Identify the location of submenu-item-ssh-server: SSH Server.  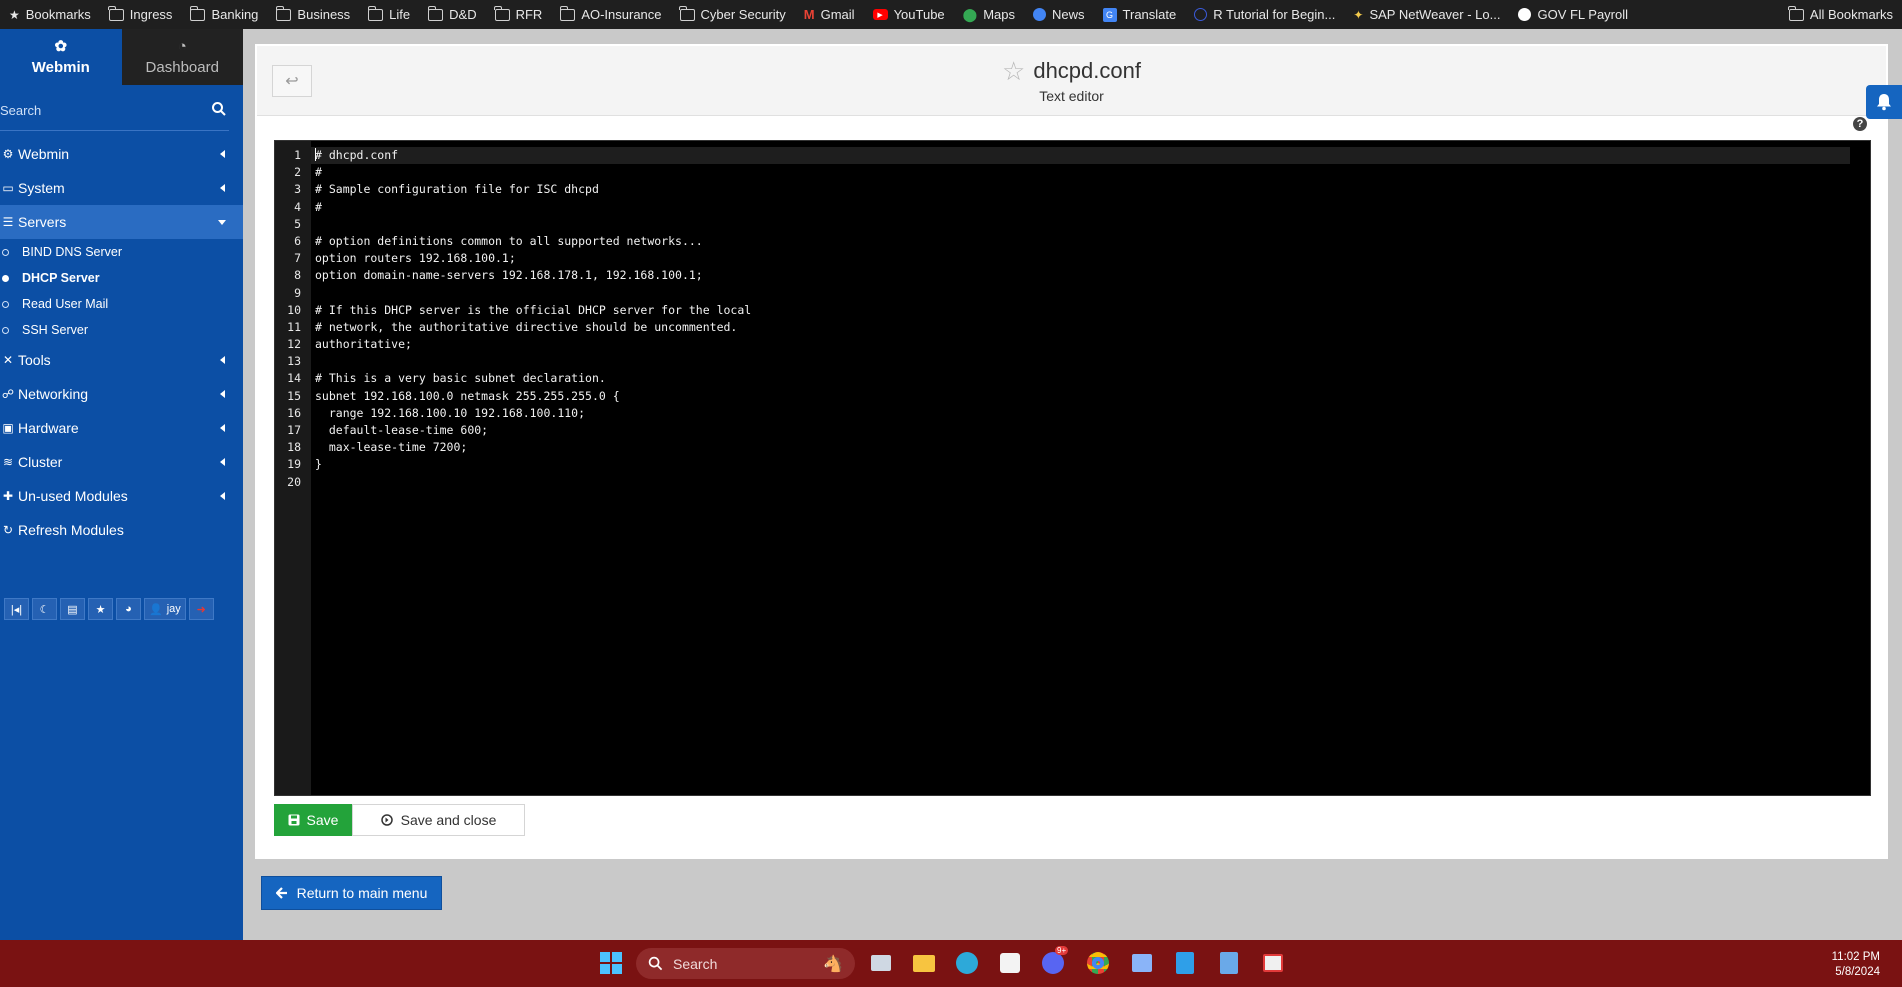
(121, 330).